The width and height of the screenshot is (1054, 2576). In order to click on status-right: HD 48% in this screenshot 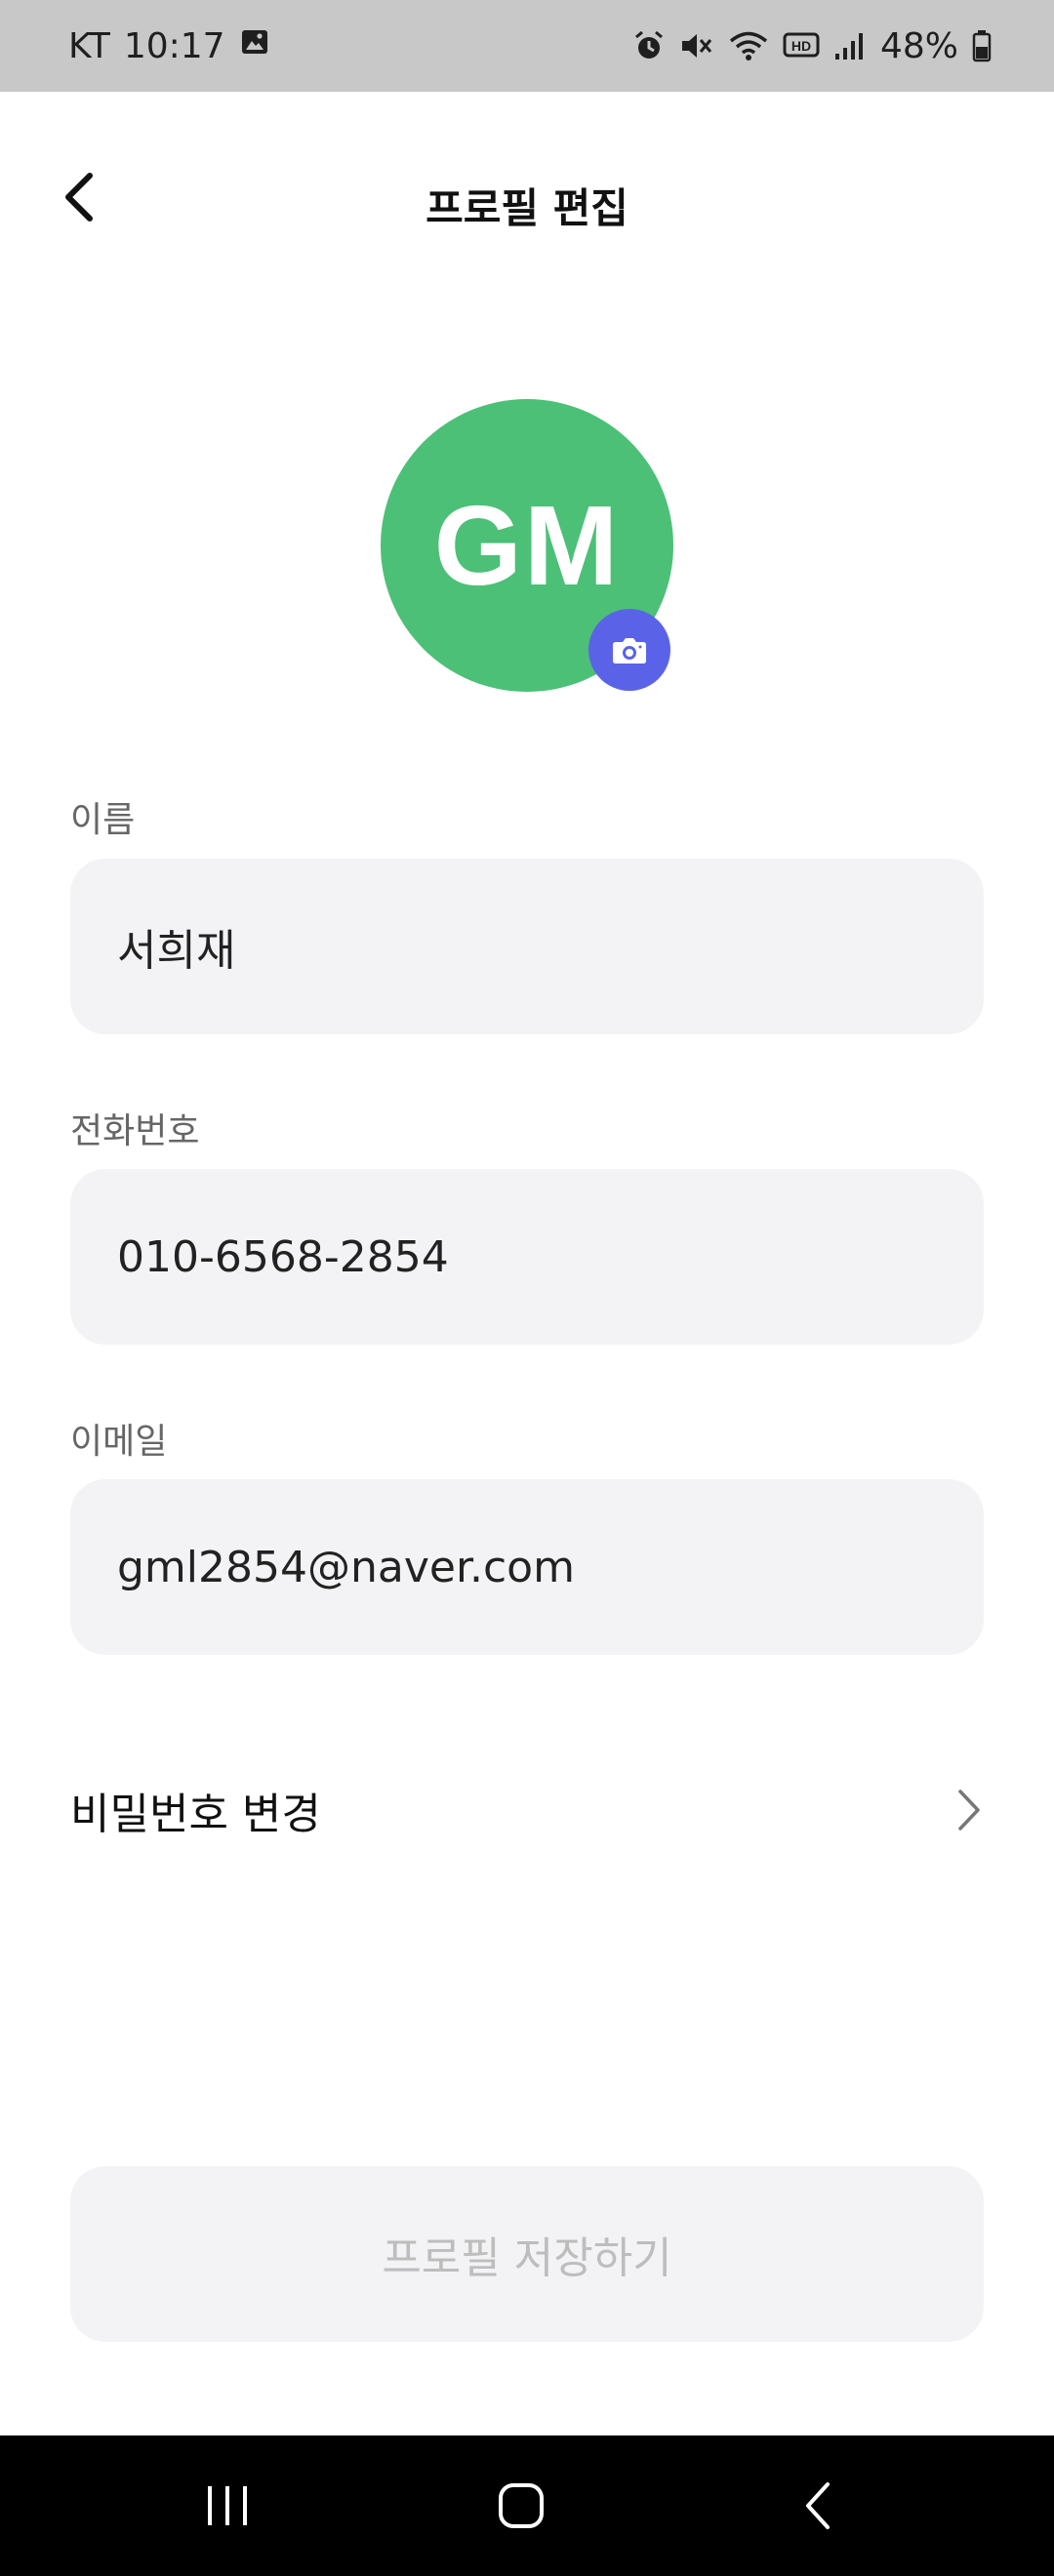, I will do `click(812, 46)`.